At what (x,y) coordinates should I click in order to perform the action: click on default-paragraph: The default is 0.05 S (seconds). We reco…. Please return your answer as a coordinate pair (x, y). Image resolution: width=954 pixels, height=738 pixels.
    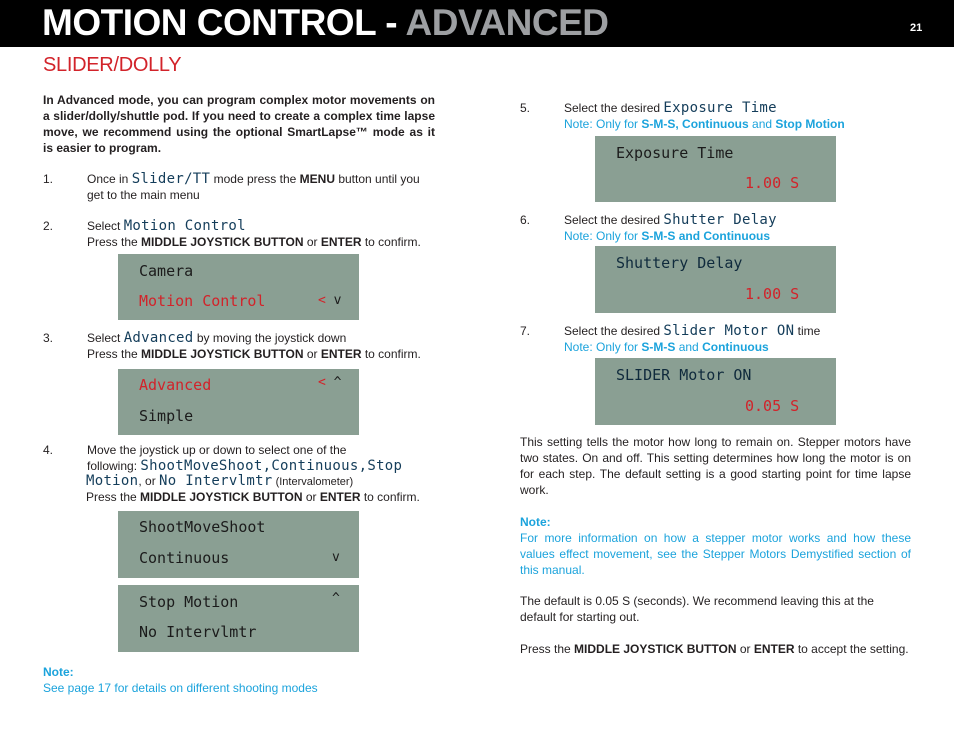
    Looking at the image, I should click on (697, 609).